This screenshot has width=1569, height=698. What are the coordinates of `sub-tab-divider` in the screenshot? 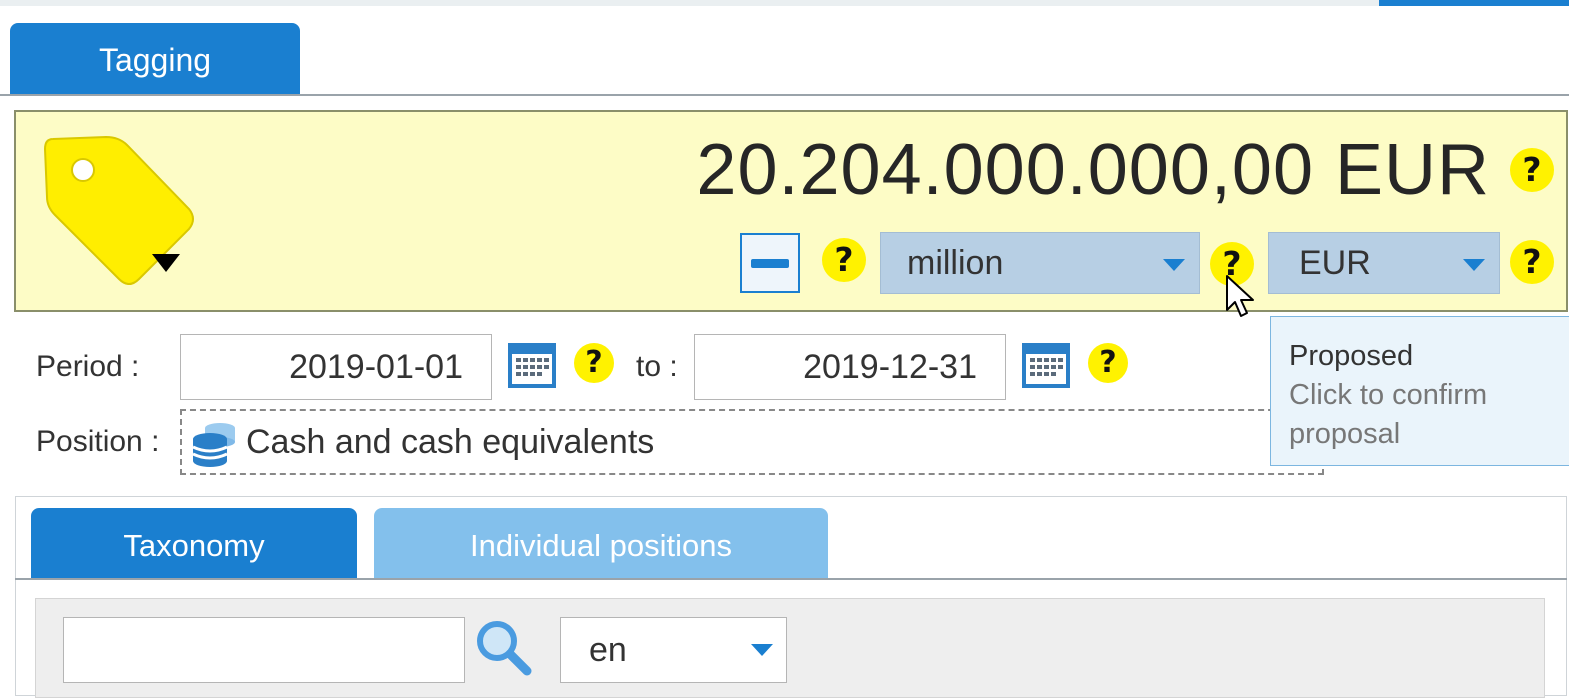 It's located at (791, 579).